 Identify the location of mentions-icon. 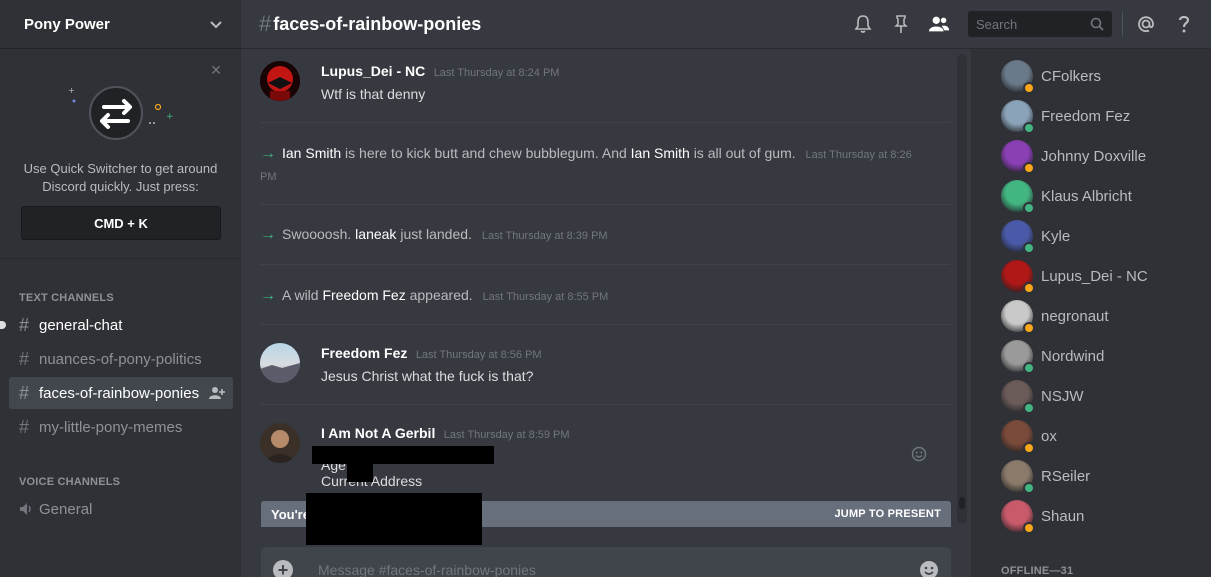
(1146, 24).